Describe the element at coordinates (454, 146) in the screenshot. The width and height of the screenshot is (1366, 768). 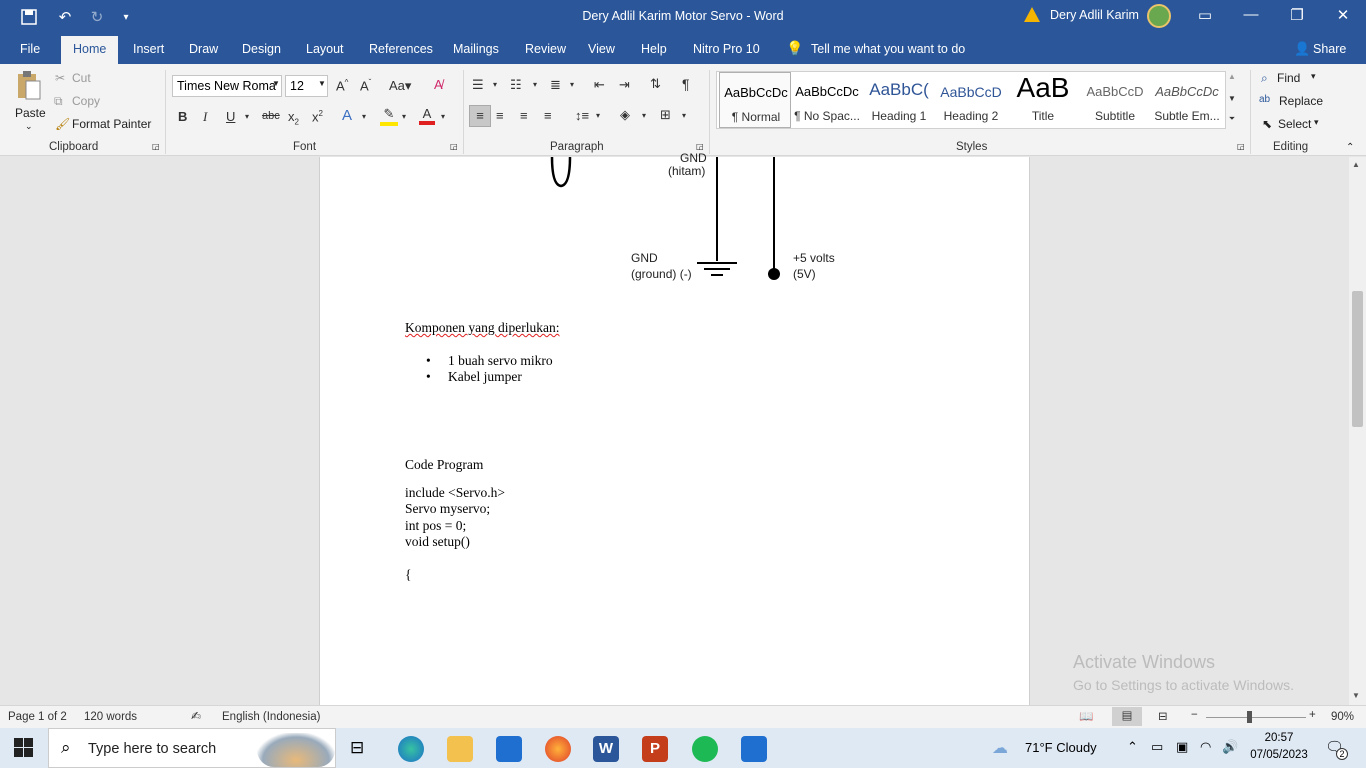
I see `font-launcher-icon: ◲` at that location.